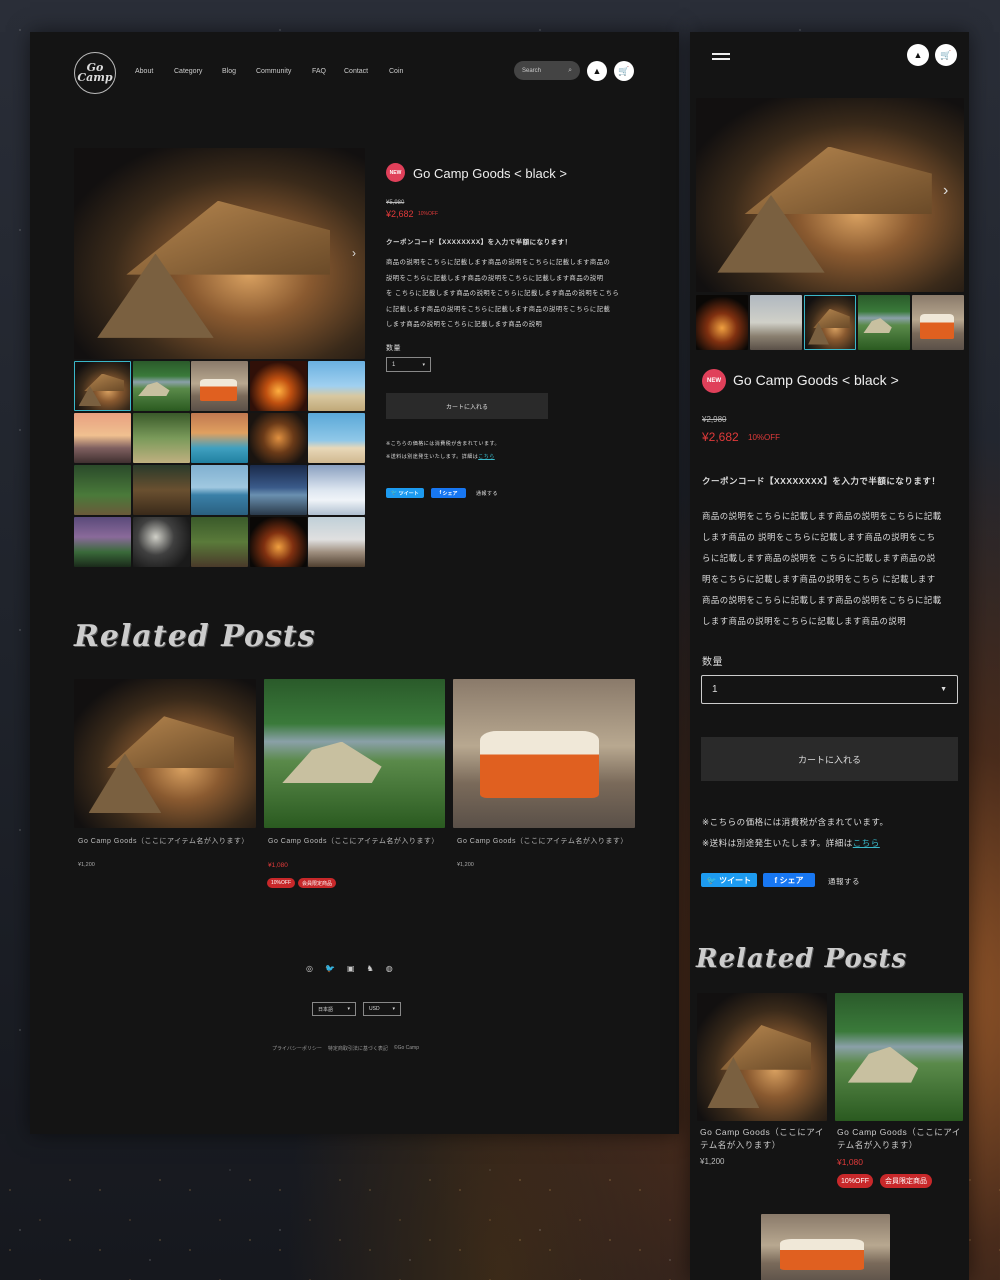  Describe the element at coordinates (395, 203) in the screenshot. I see `old-price: ¥5,980` at that location.